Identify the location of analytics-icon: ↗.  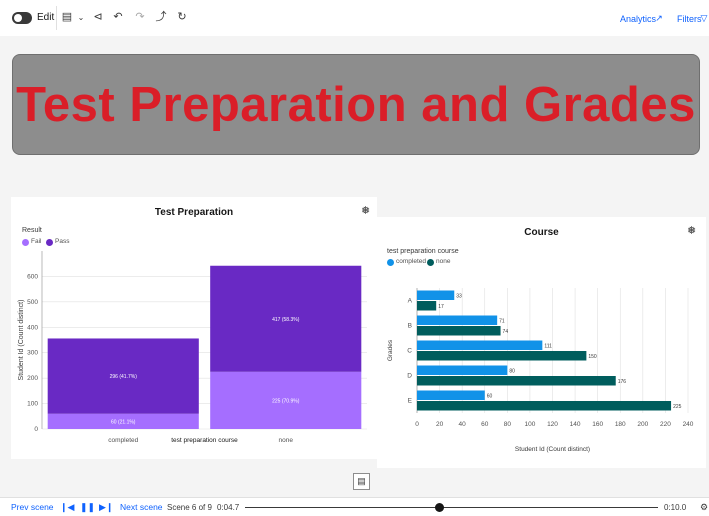
(659, 18).